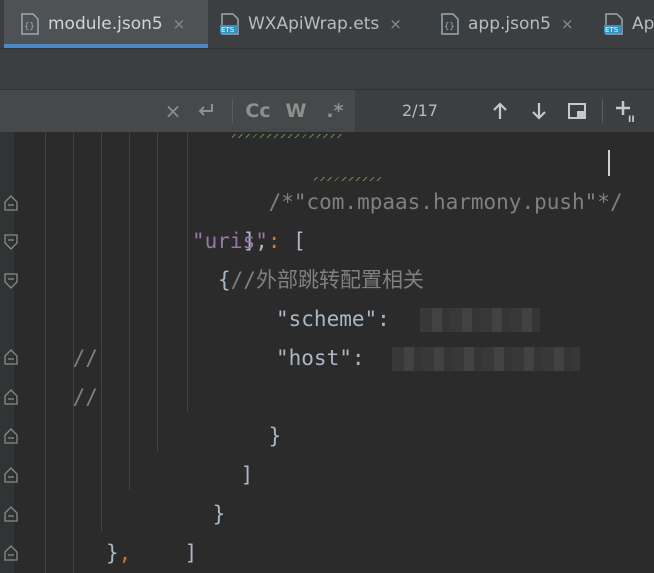 This screenshot has width=654, height=573. Describe the element at coordinates (314, 358) in the screenshot. I see `json-key: "host"` at that location.